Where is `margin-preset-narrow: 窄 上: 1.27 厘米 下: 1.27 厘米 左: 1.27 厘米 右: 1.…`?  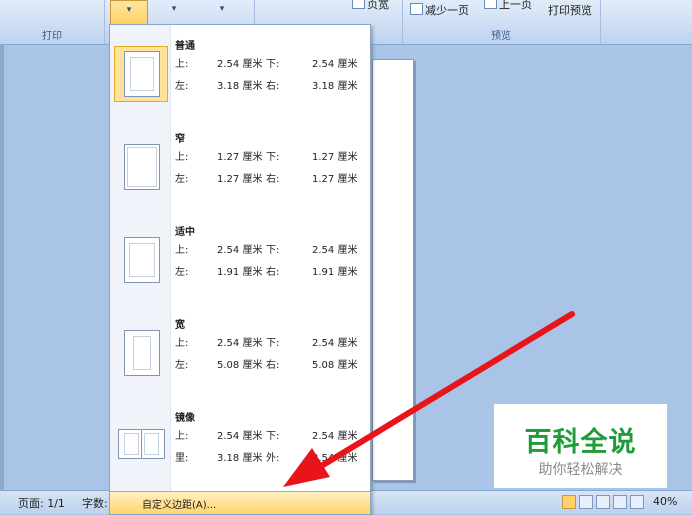 margin-preset-narrow: 窄 上: 1.27 厘米 下: 1.27 厘米 左: 1.27 厘米 右: 1.… is located at coordinates (240, 162).